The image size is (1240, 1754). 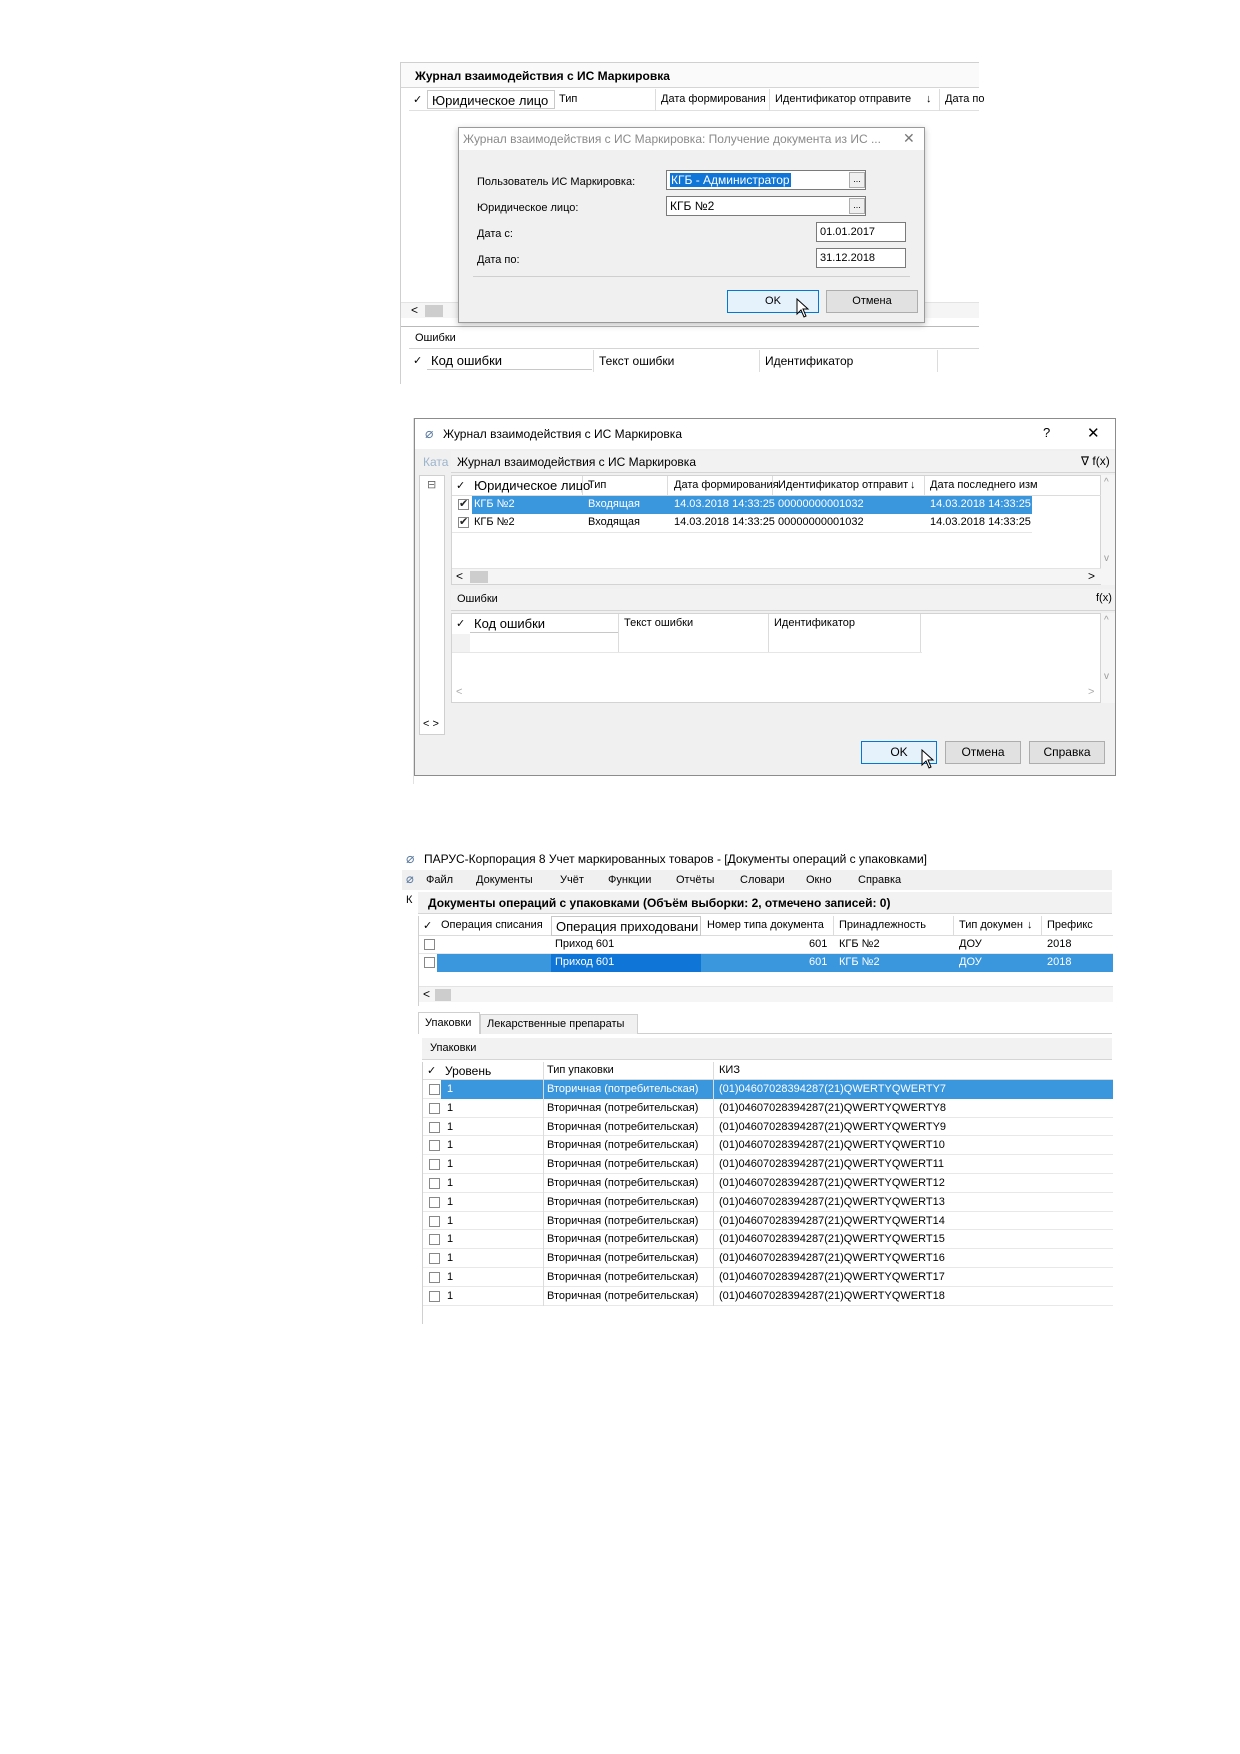 I want to click on user-input: КГБ - Администратор, so click(x=766, y=180).